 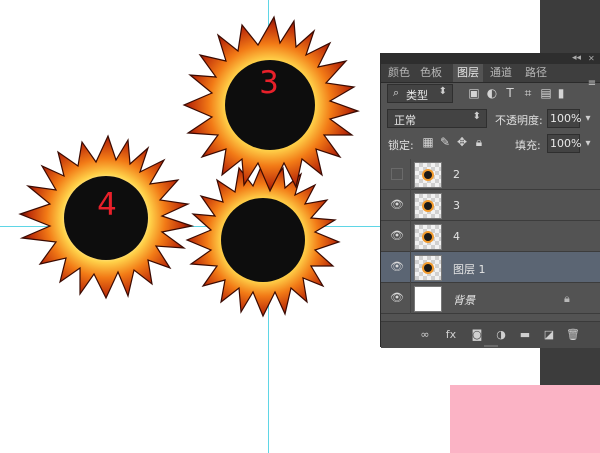 What do you see at coordinates (456, 236) in the screenshot?
I see `layer-name: 4` at bounding box center [456, 236].